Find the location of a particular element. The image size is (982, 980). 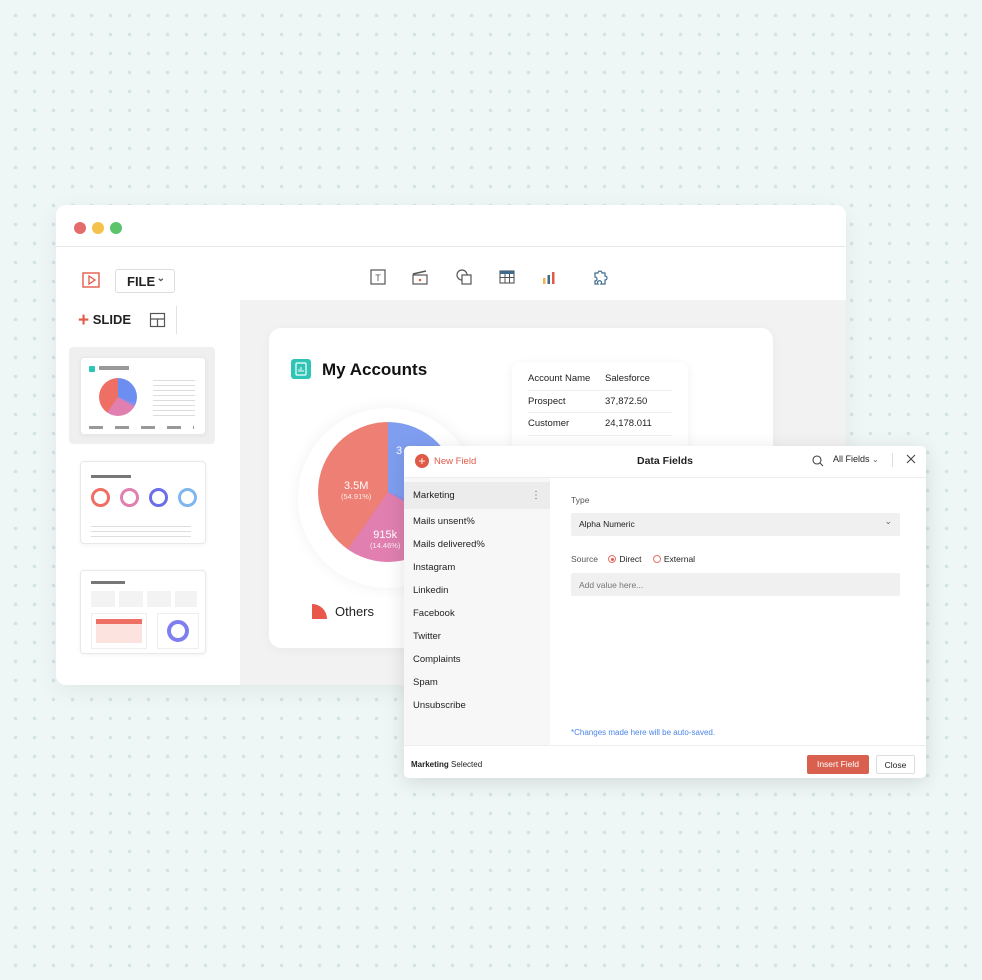

field-list-item: Marketing ⋮ is located at coordinates (477, 495).